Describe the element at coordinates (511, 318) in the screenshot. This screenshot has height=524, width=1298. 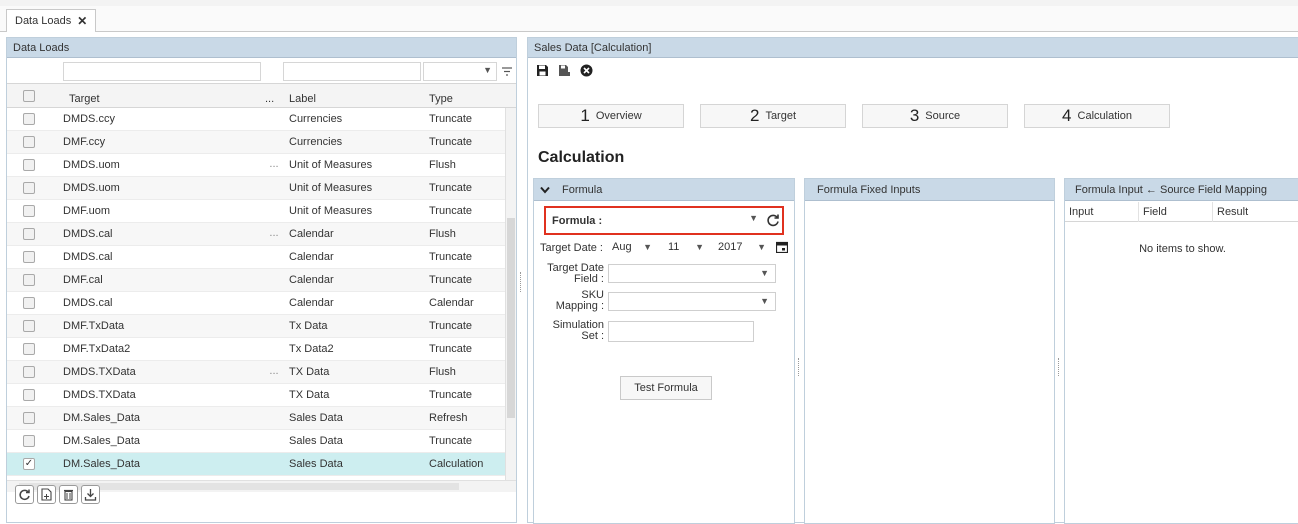
I see `scrollbar-thumb` at that location.